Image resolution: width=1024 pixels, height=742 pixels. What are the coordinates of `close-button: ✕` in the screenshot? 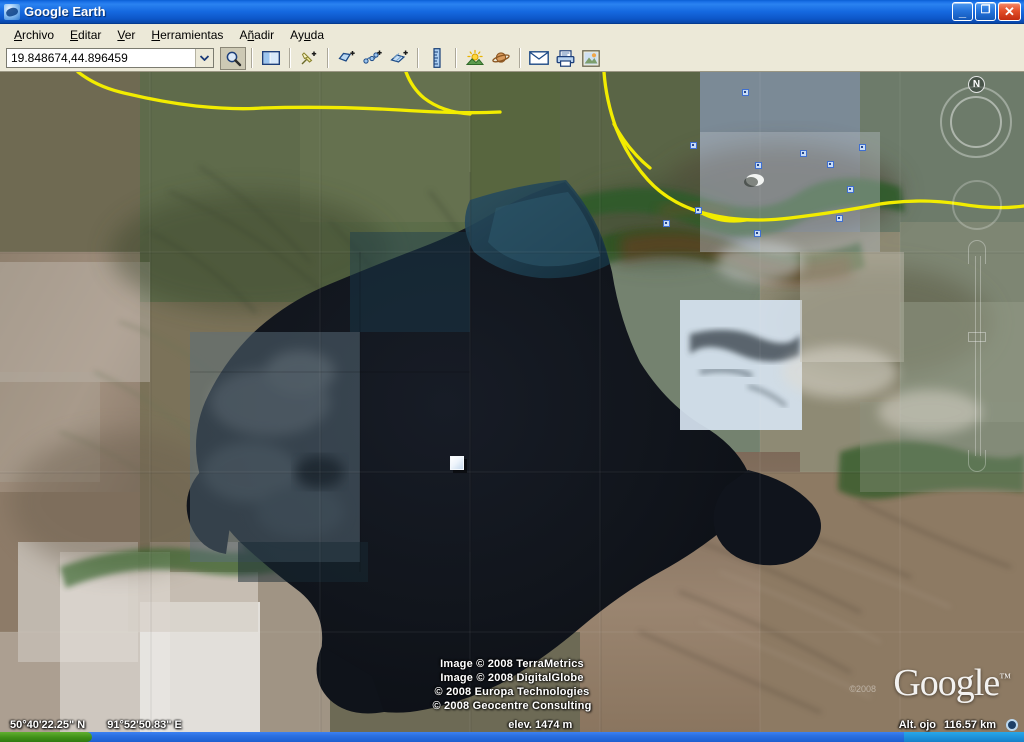 It's located at (1009, 11).